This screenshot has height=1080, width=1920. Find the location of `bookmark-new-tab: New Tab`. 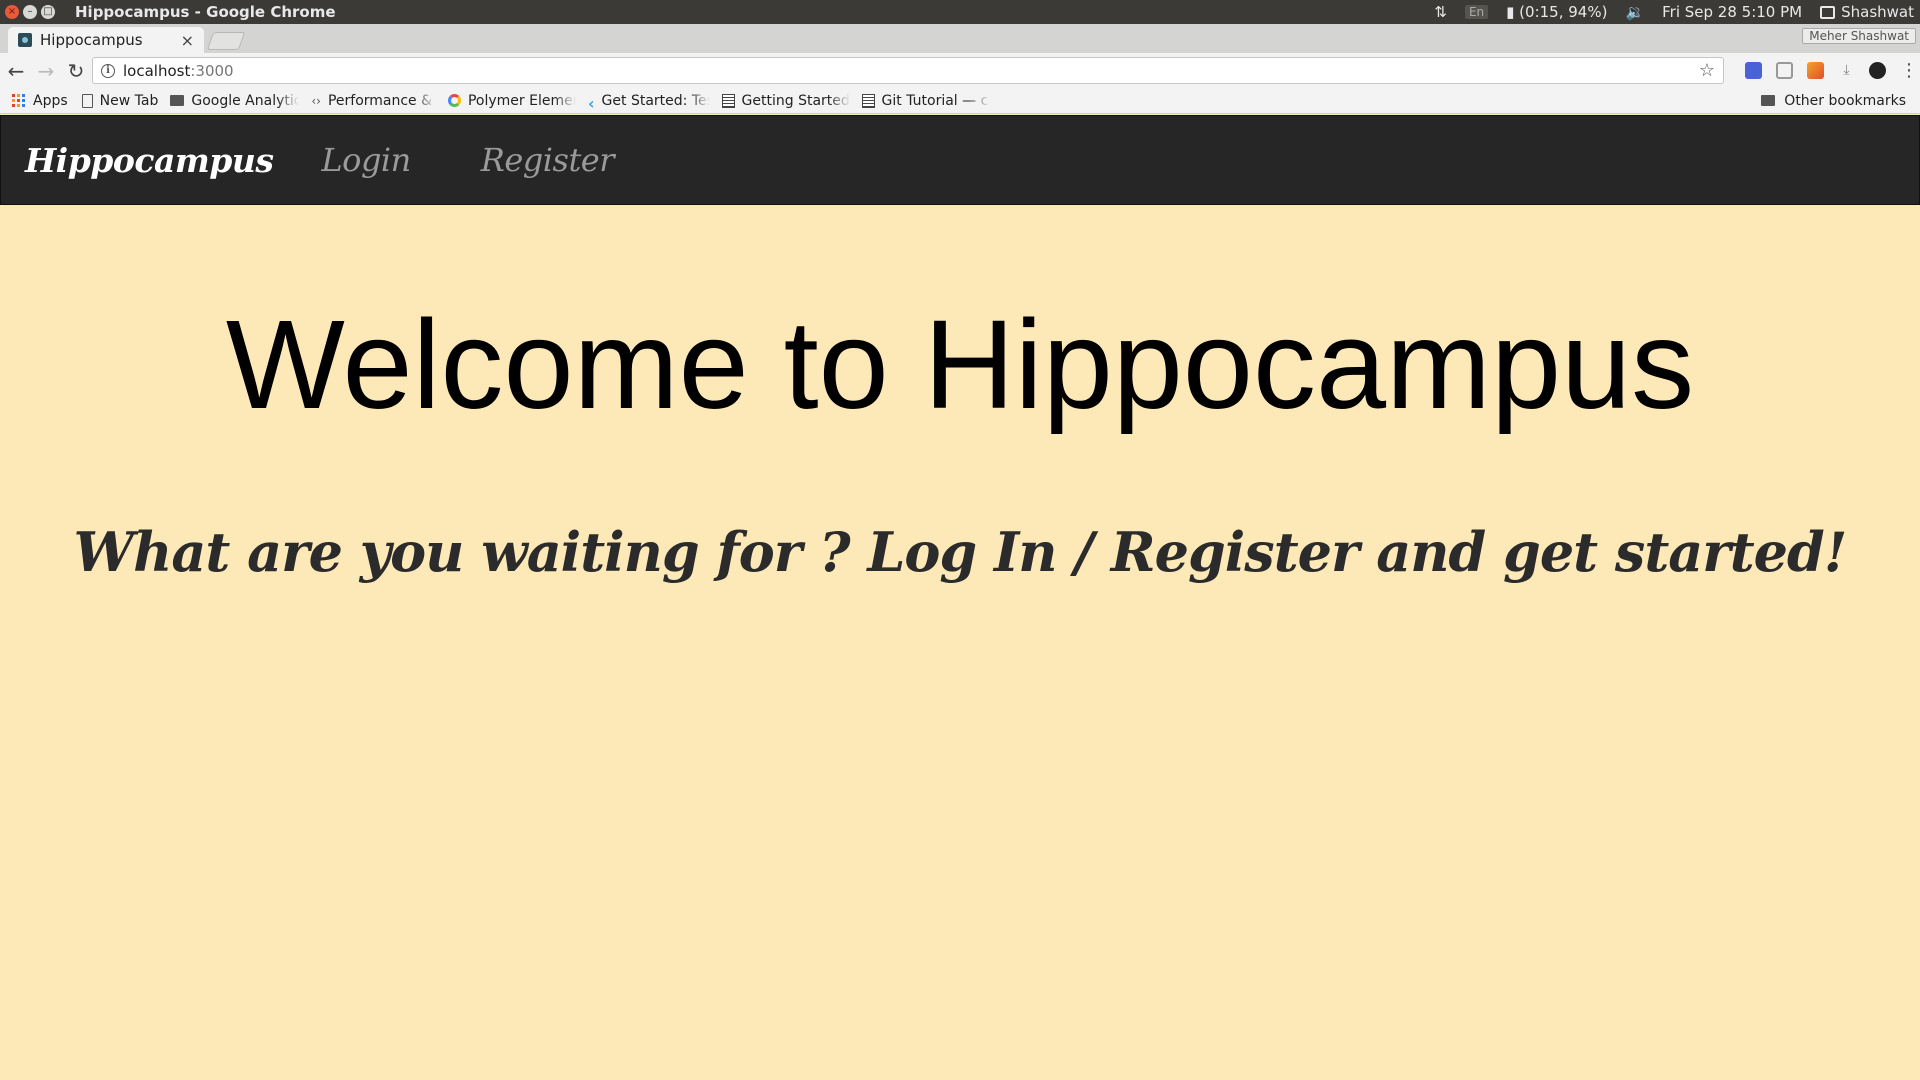

bookmark-new-tab: New Tab is located at coordinates (120, 100).